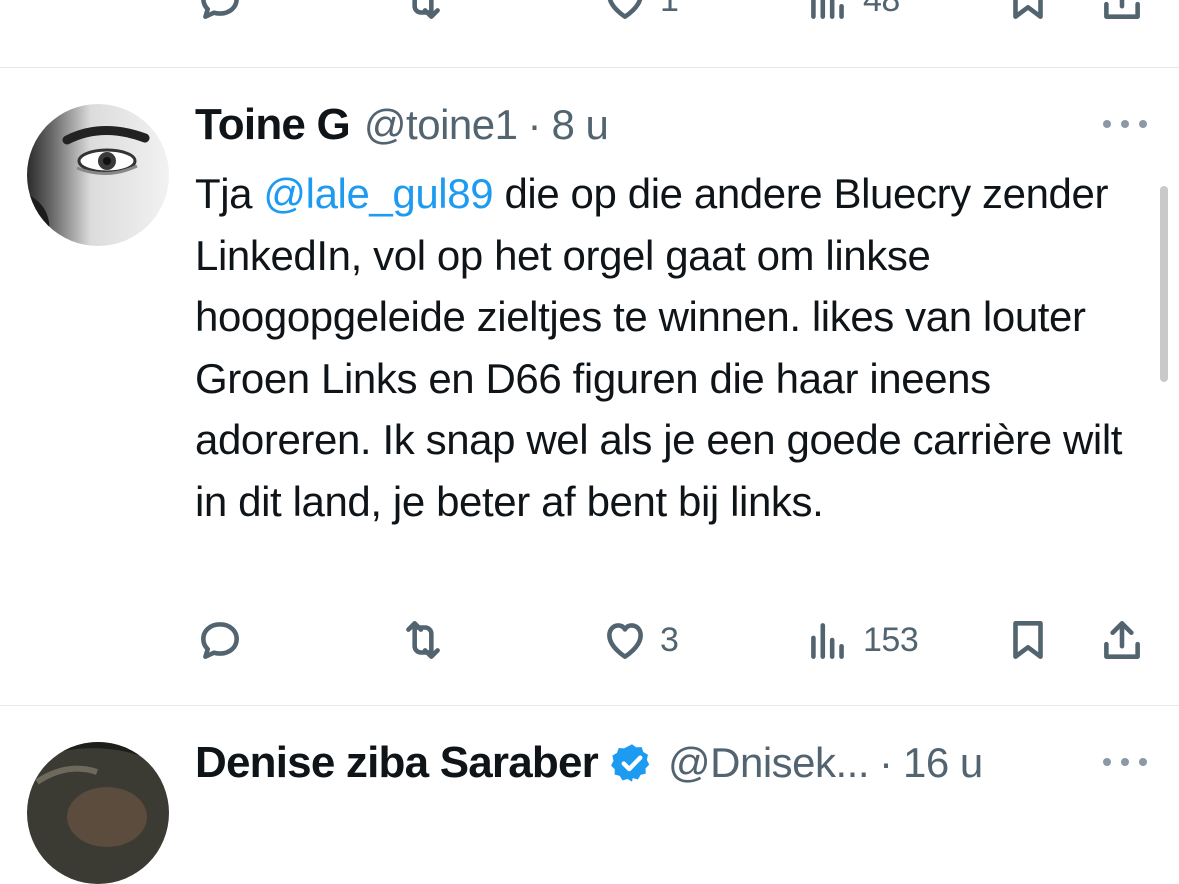  I want to click on display-name: Denise ziba Saraber, so click(397, 763).